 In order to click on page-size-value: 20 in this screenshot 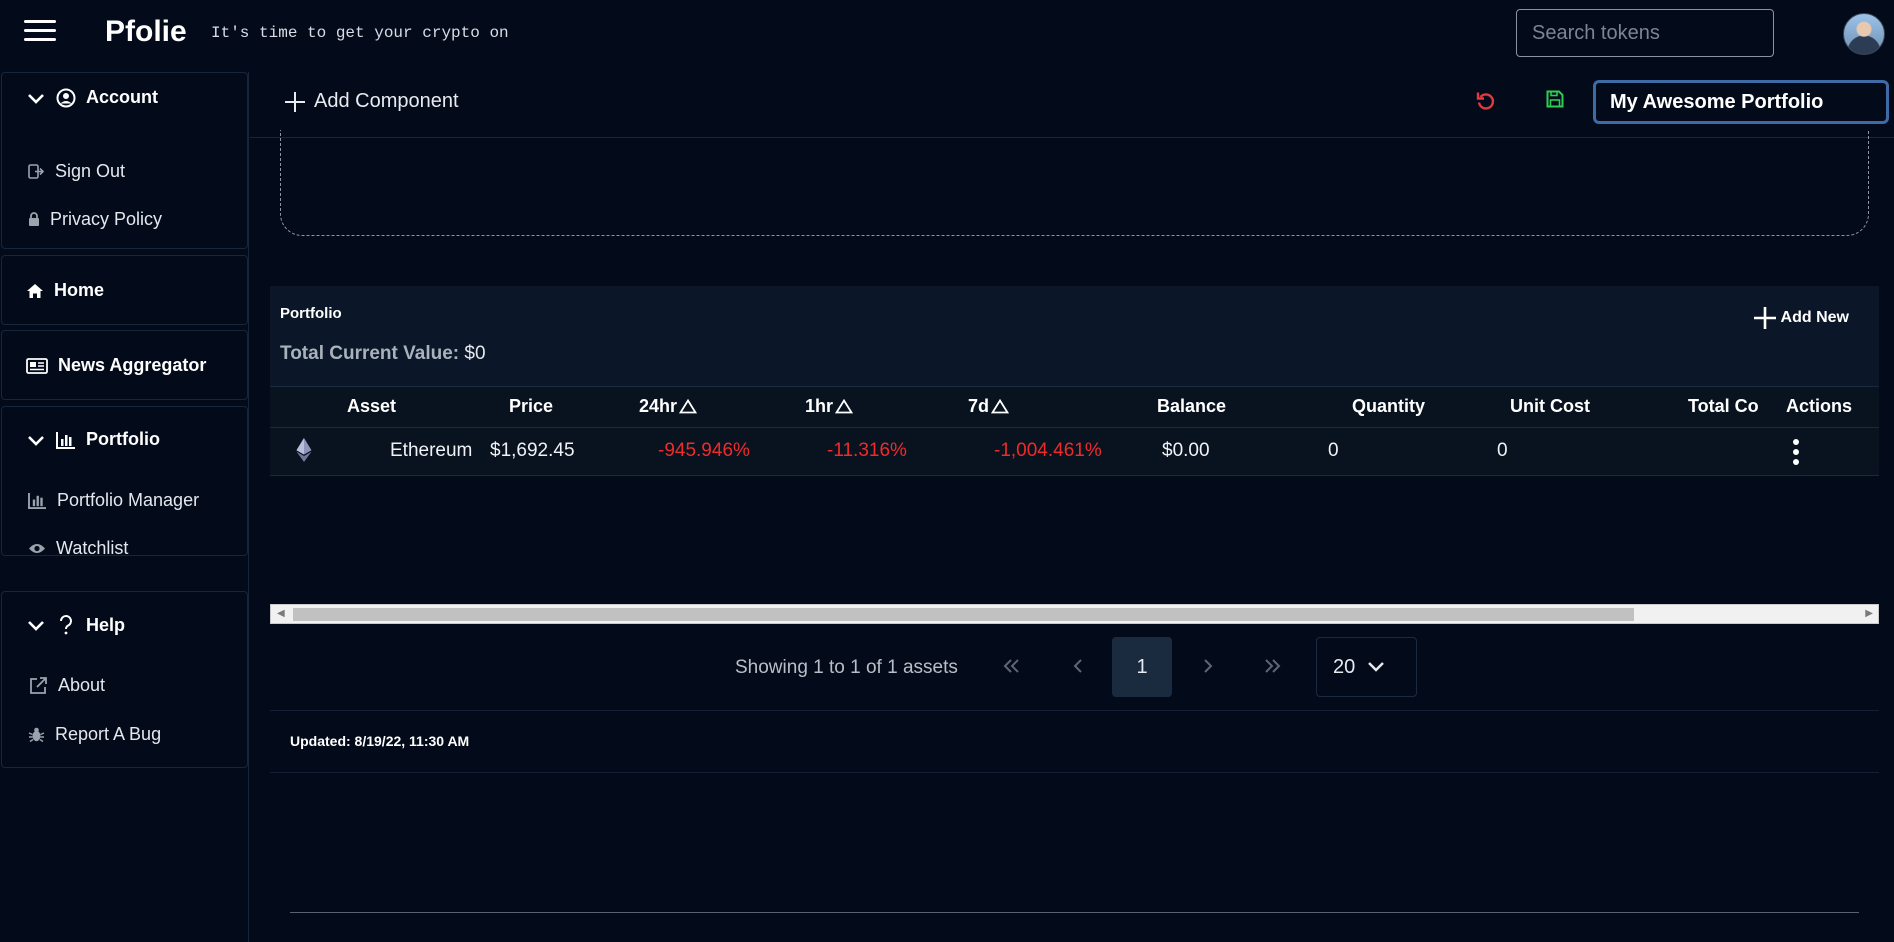, I will do `click(1344, 666)`.